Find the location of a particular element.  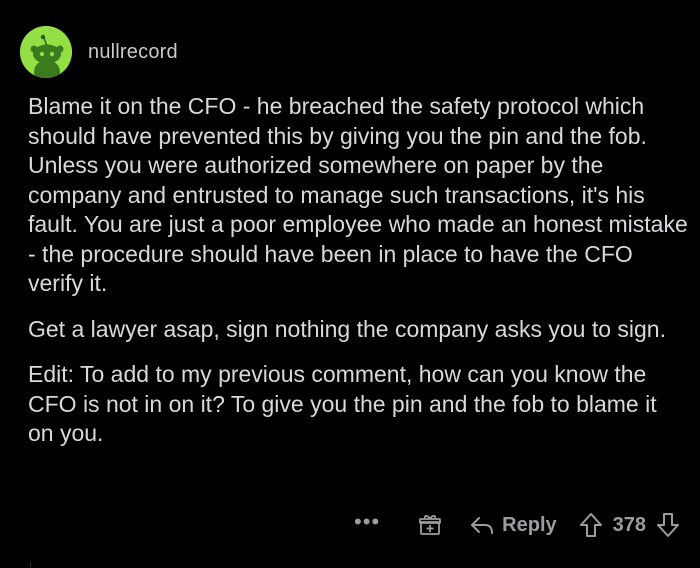

upvote-arrow-icon is located at coordinates (590, 525).